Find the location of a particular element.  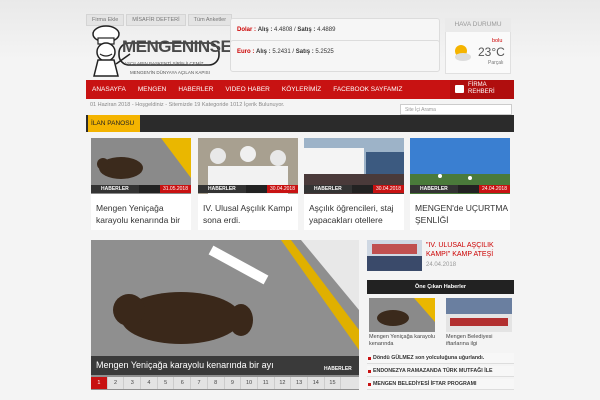

pager-item: 5 is located at coordinates (166, 383).